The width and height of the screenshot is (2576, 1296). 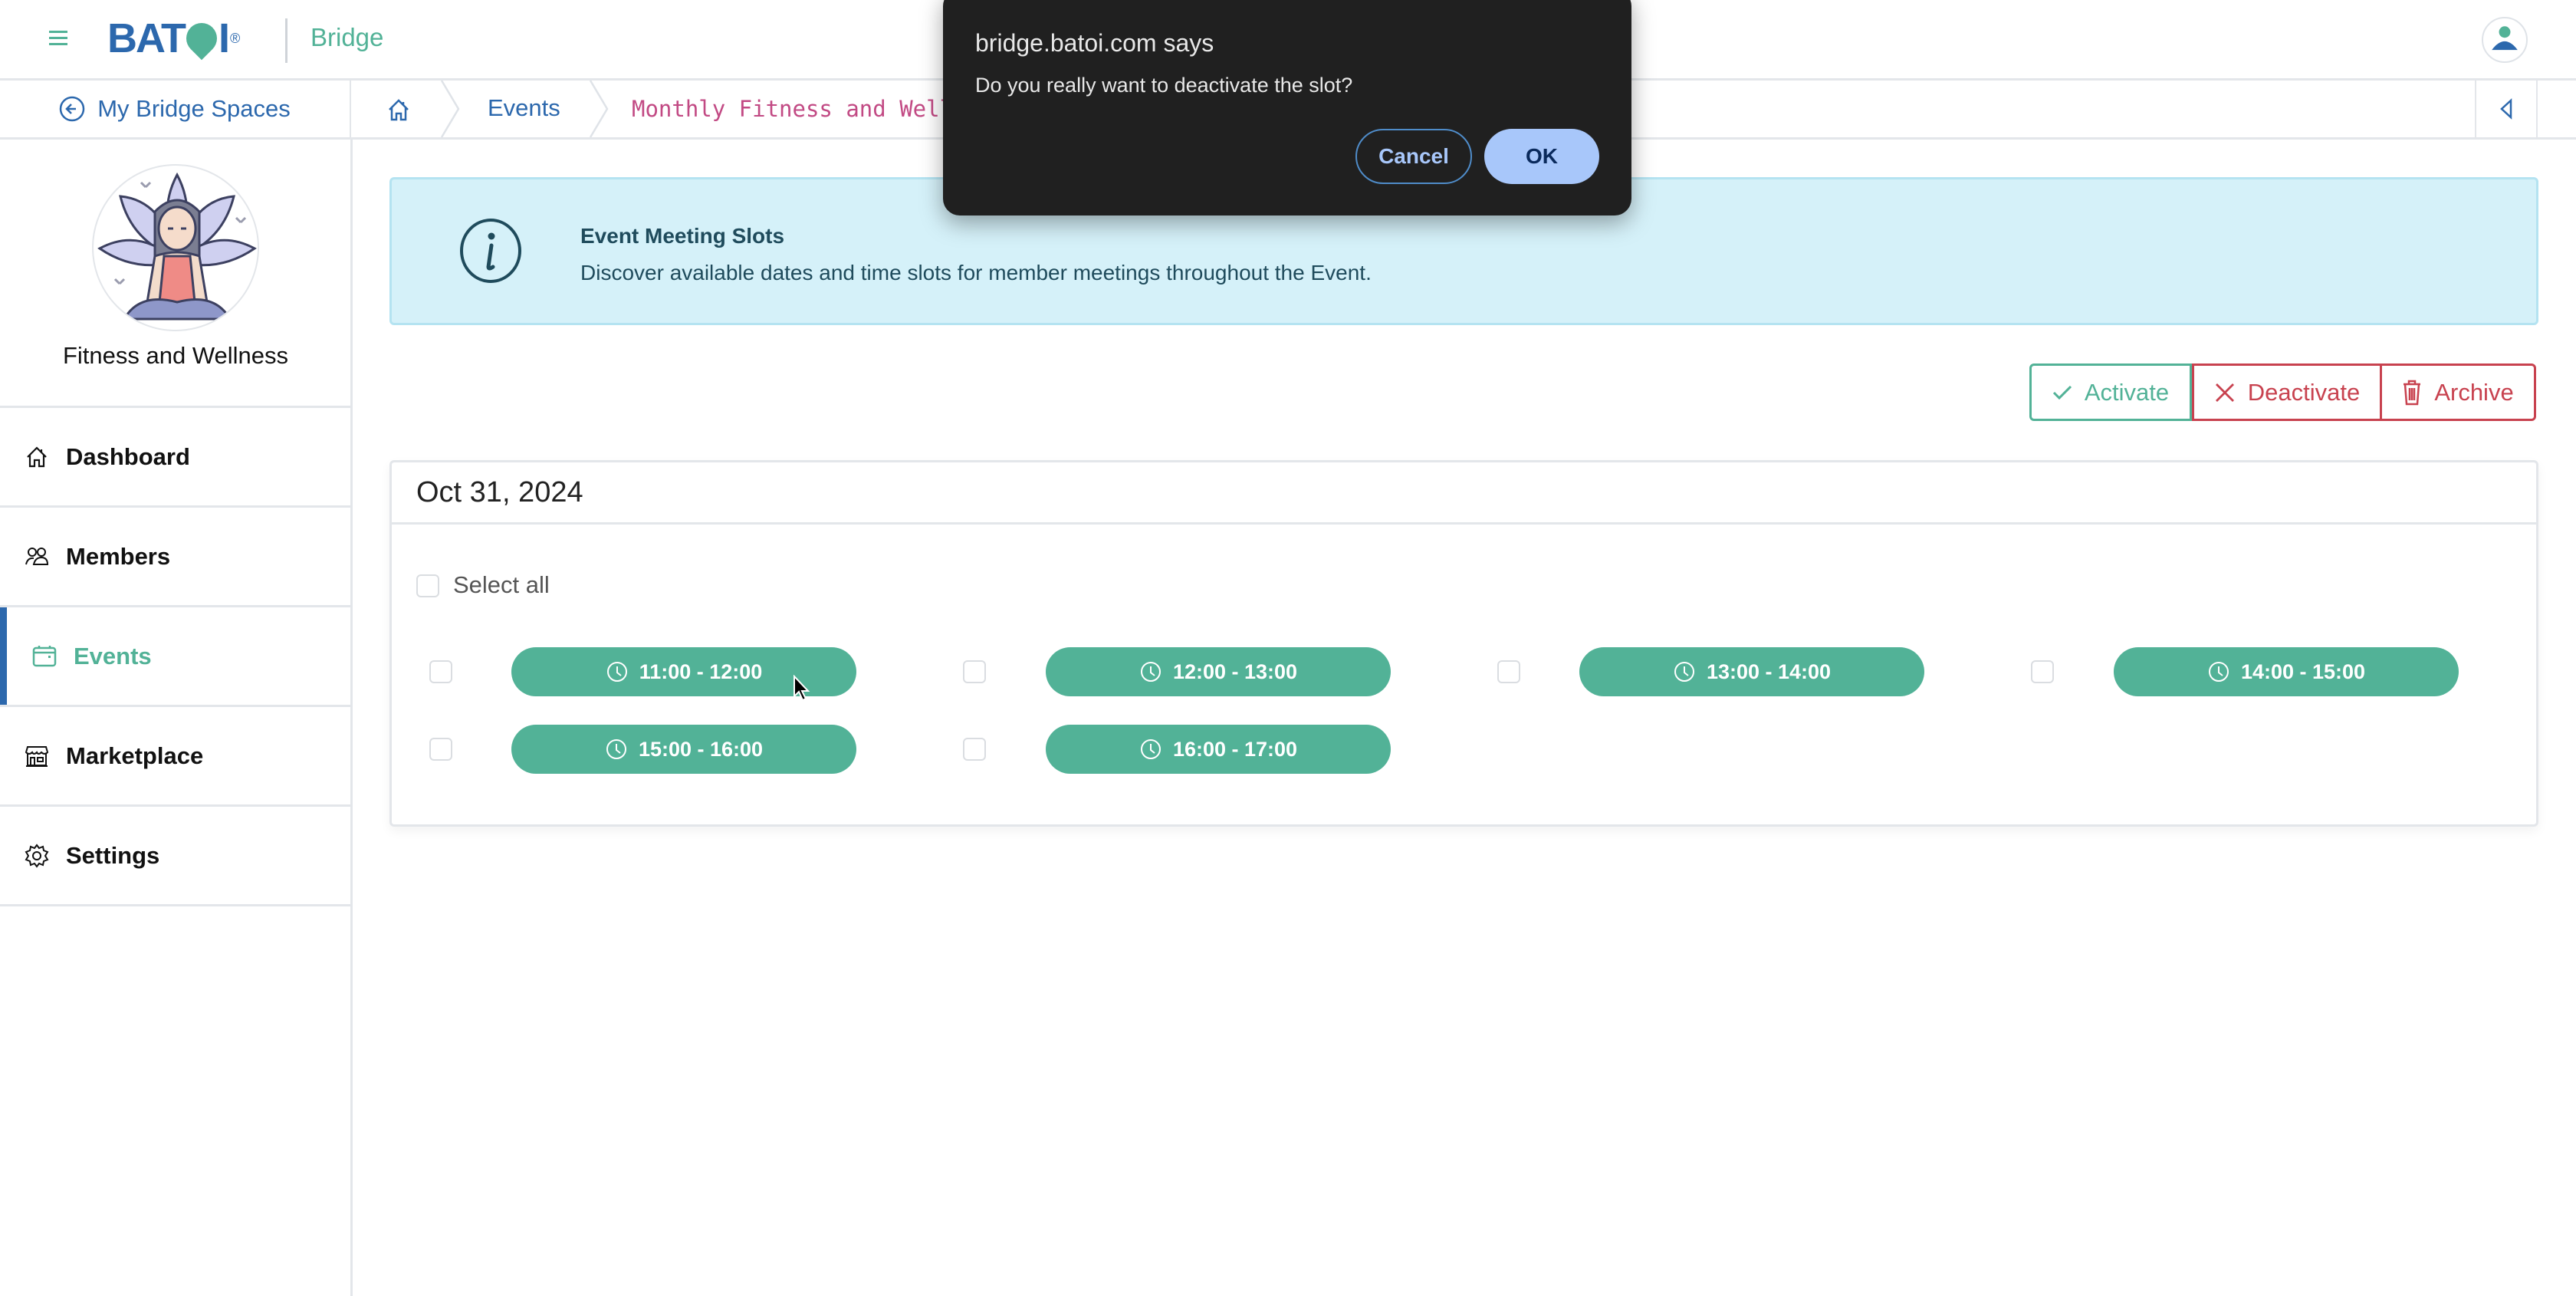 I want to click on time-slot: 12:00 - 13:00, so click(x=1218, y=671).